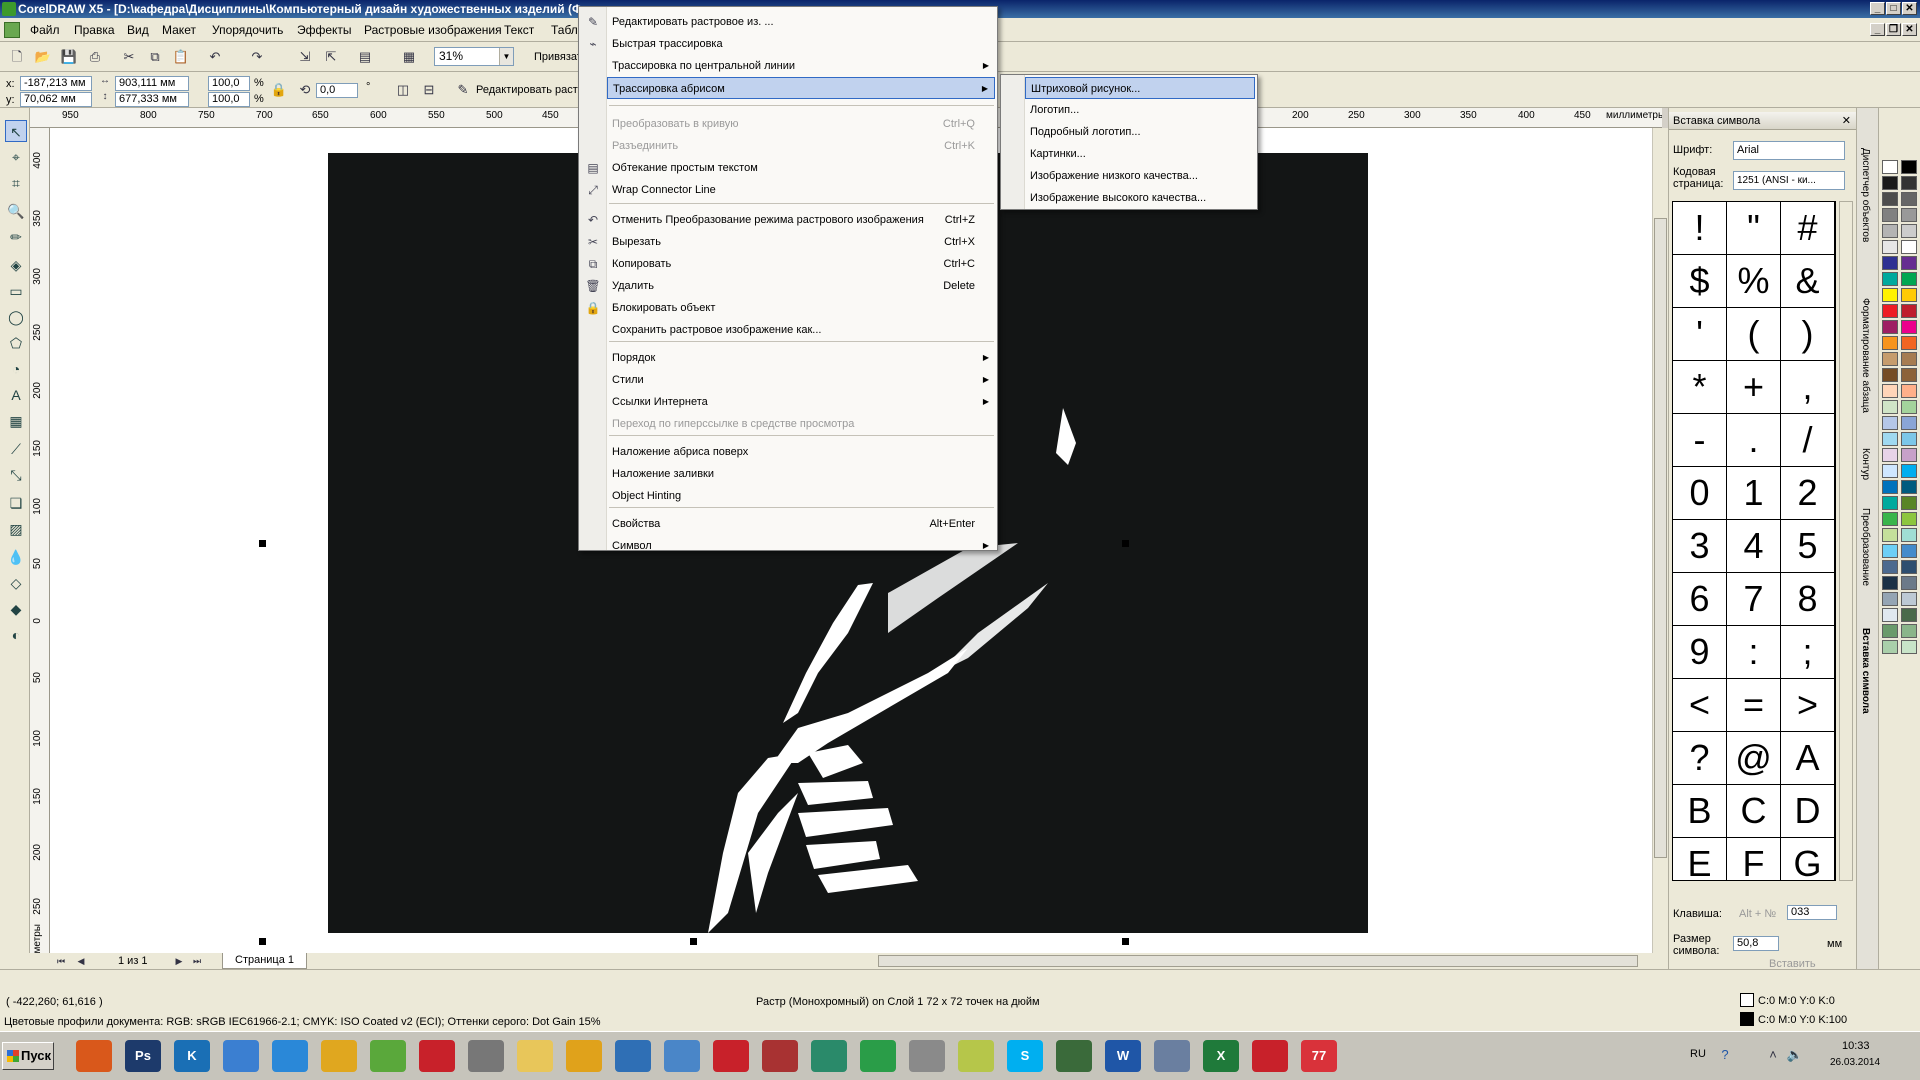 The height and width of the screenshot is (1080, 1920). What do you see at coordinates (1865, 671) in the screenshot?
I see `tab-insert-character: Вставка символа` at bounding box center [1865, 671].